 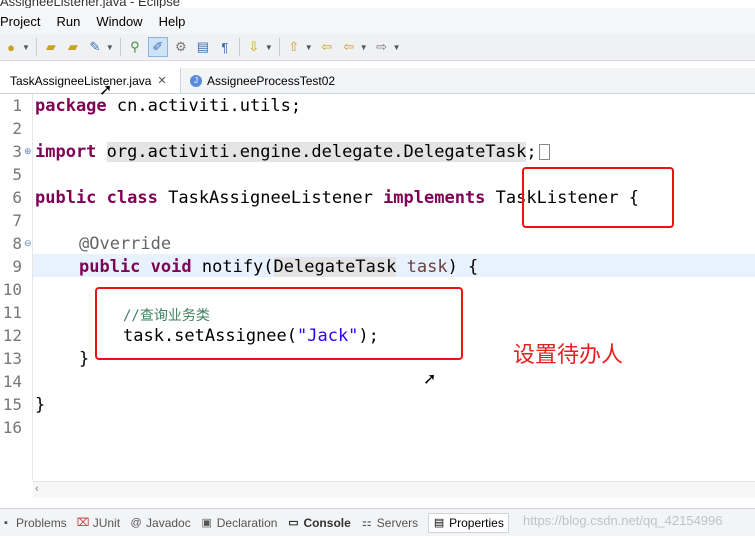 What do you see at coordinates (568, 355) in the screenshot?
I see `annotation-note: 设置待办人` at bounding box center [568, 355].